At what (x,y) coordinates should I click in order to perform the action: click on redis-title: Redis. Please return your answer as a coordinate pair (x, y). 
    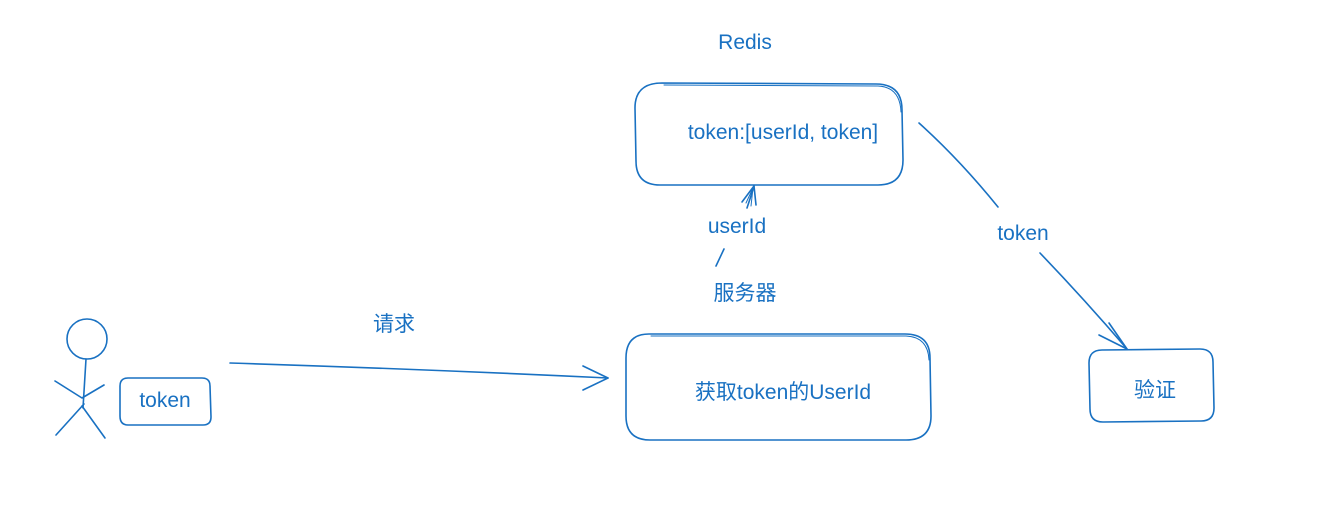
    Looking at the image, I should click on (745, 42).